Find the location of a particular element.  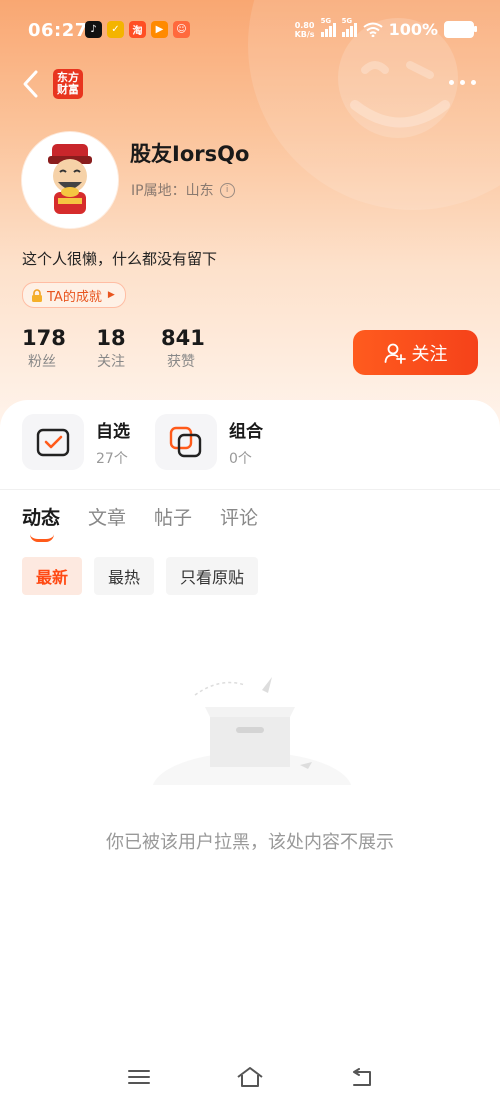

battery-percentage: 100% is located at coordinates (413, 29).